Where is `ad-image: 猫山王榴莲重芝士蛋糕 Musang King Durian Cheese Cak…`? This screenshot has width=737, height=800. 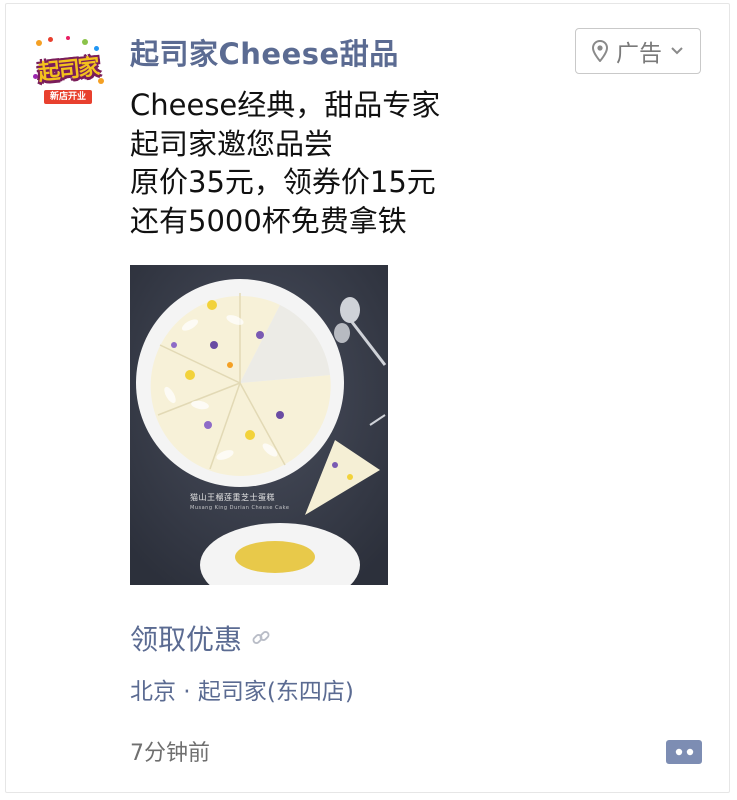
ad-image: 猫山王榴莲重芝士蛋糕 Musang King Durian Cheese Cak… is located at coordinates (259, 425).